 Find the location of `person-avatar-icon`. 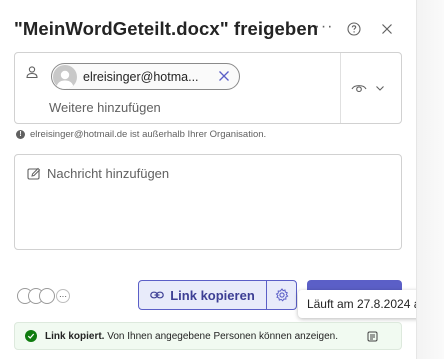

person-avatar-icon is located at coordinates (65, 79).